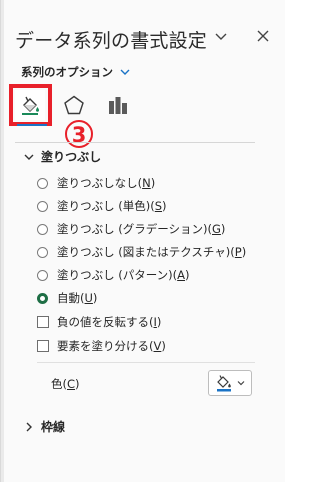 The height and width of the screenshot is (482, 320). What do you see at coordinates (106, 183) in the screenshot?
I see `radio-label: 塗りつぶしなし(N)` at bounding box center [106, 183].